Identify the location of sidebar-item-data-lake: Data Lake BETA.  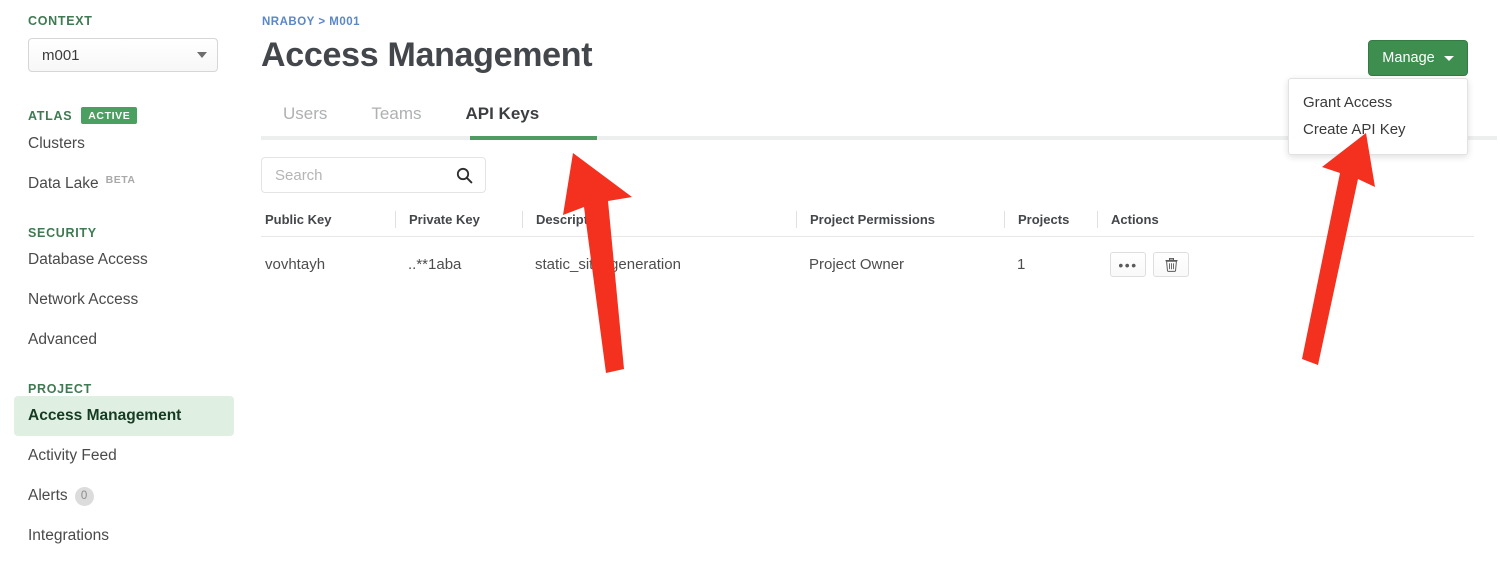
(126, 184).